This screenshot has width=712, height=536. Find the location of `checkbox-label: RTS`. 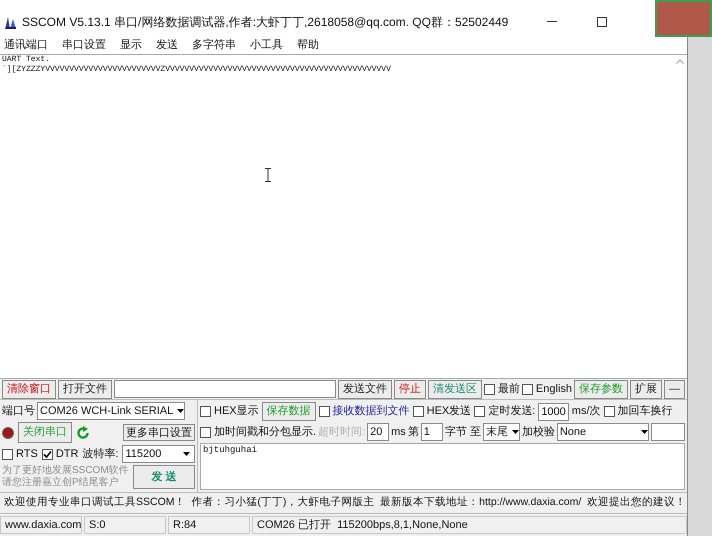

checkbox-label: RTS is located at coordinates (27, 454).